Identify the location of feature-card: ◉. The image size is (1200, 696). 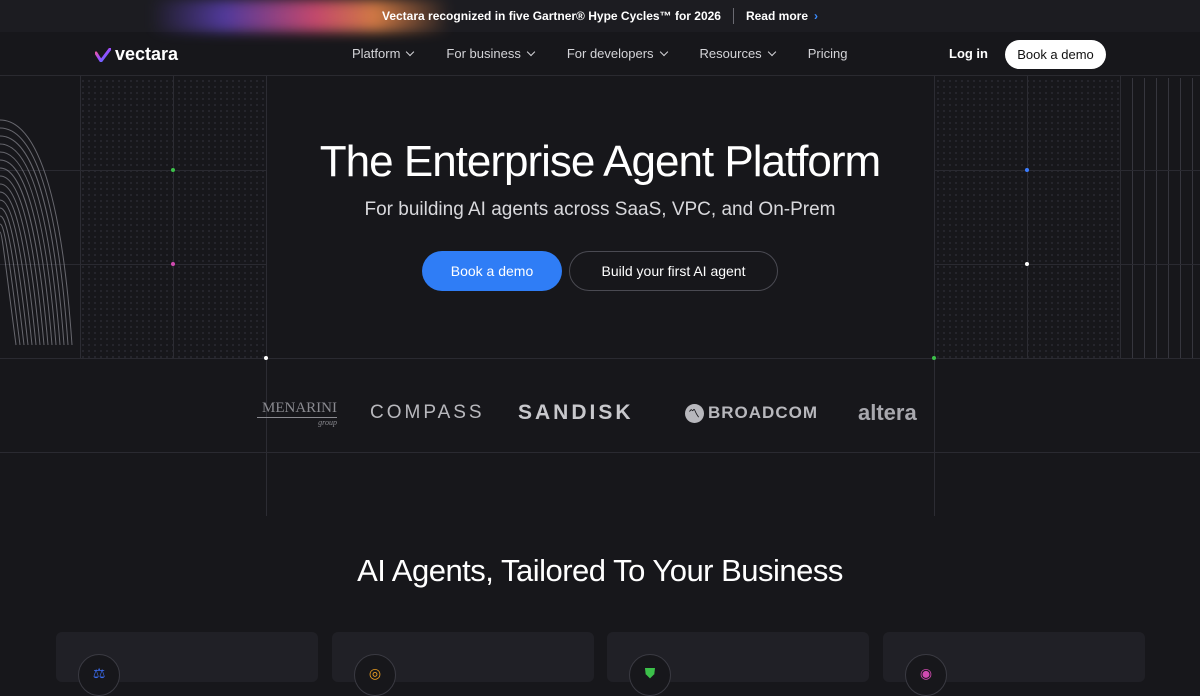
(1014, 664).